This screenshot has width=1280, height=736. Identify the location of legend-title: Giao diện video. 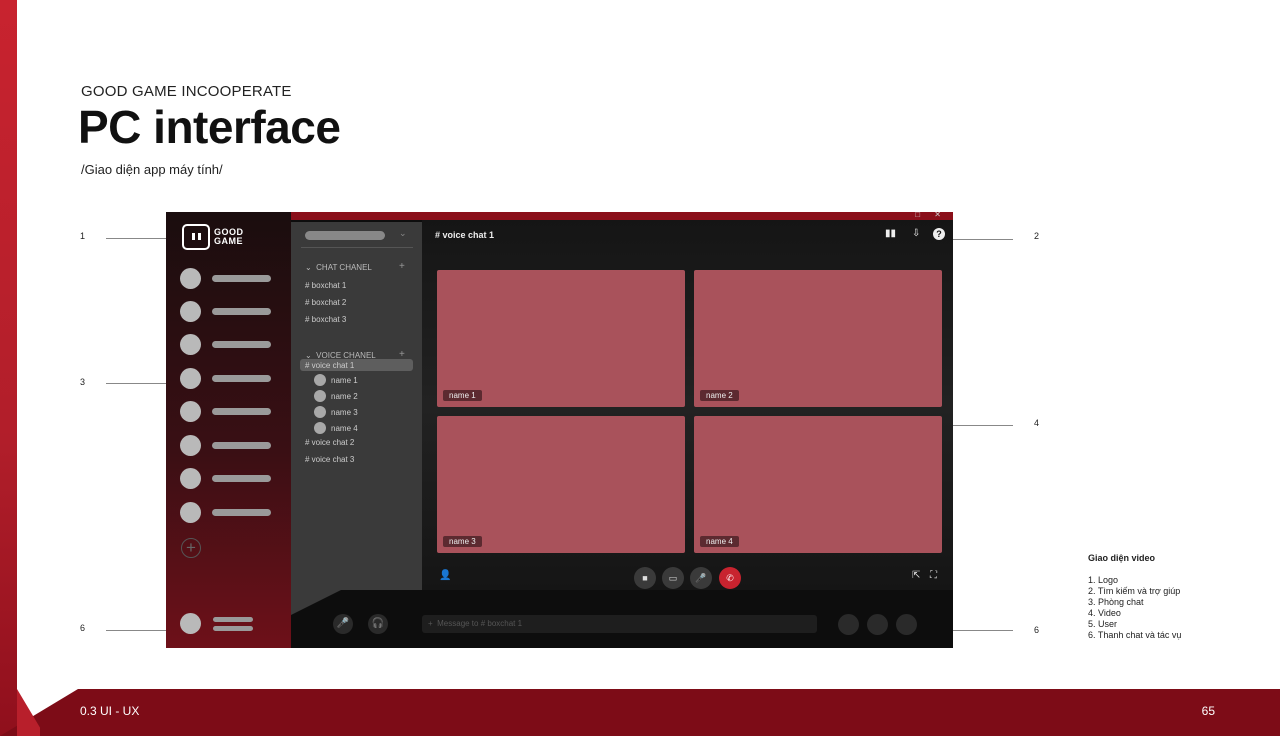
(1122, 558).